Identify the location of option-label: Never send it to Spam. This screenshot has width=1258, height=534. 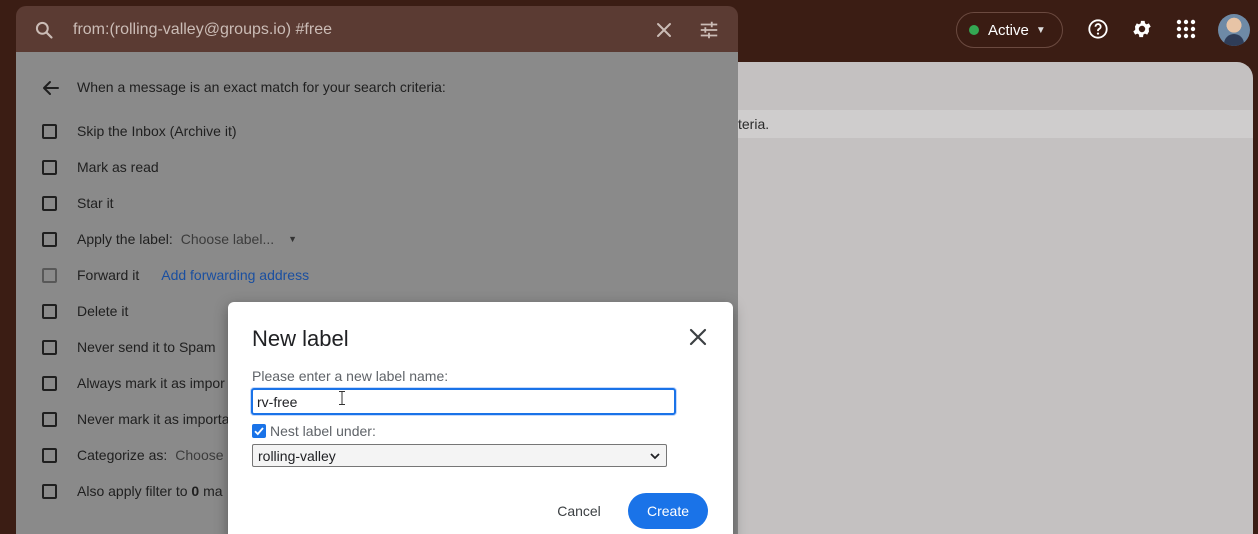
(146, 347).